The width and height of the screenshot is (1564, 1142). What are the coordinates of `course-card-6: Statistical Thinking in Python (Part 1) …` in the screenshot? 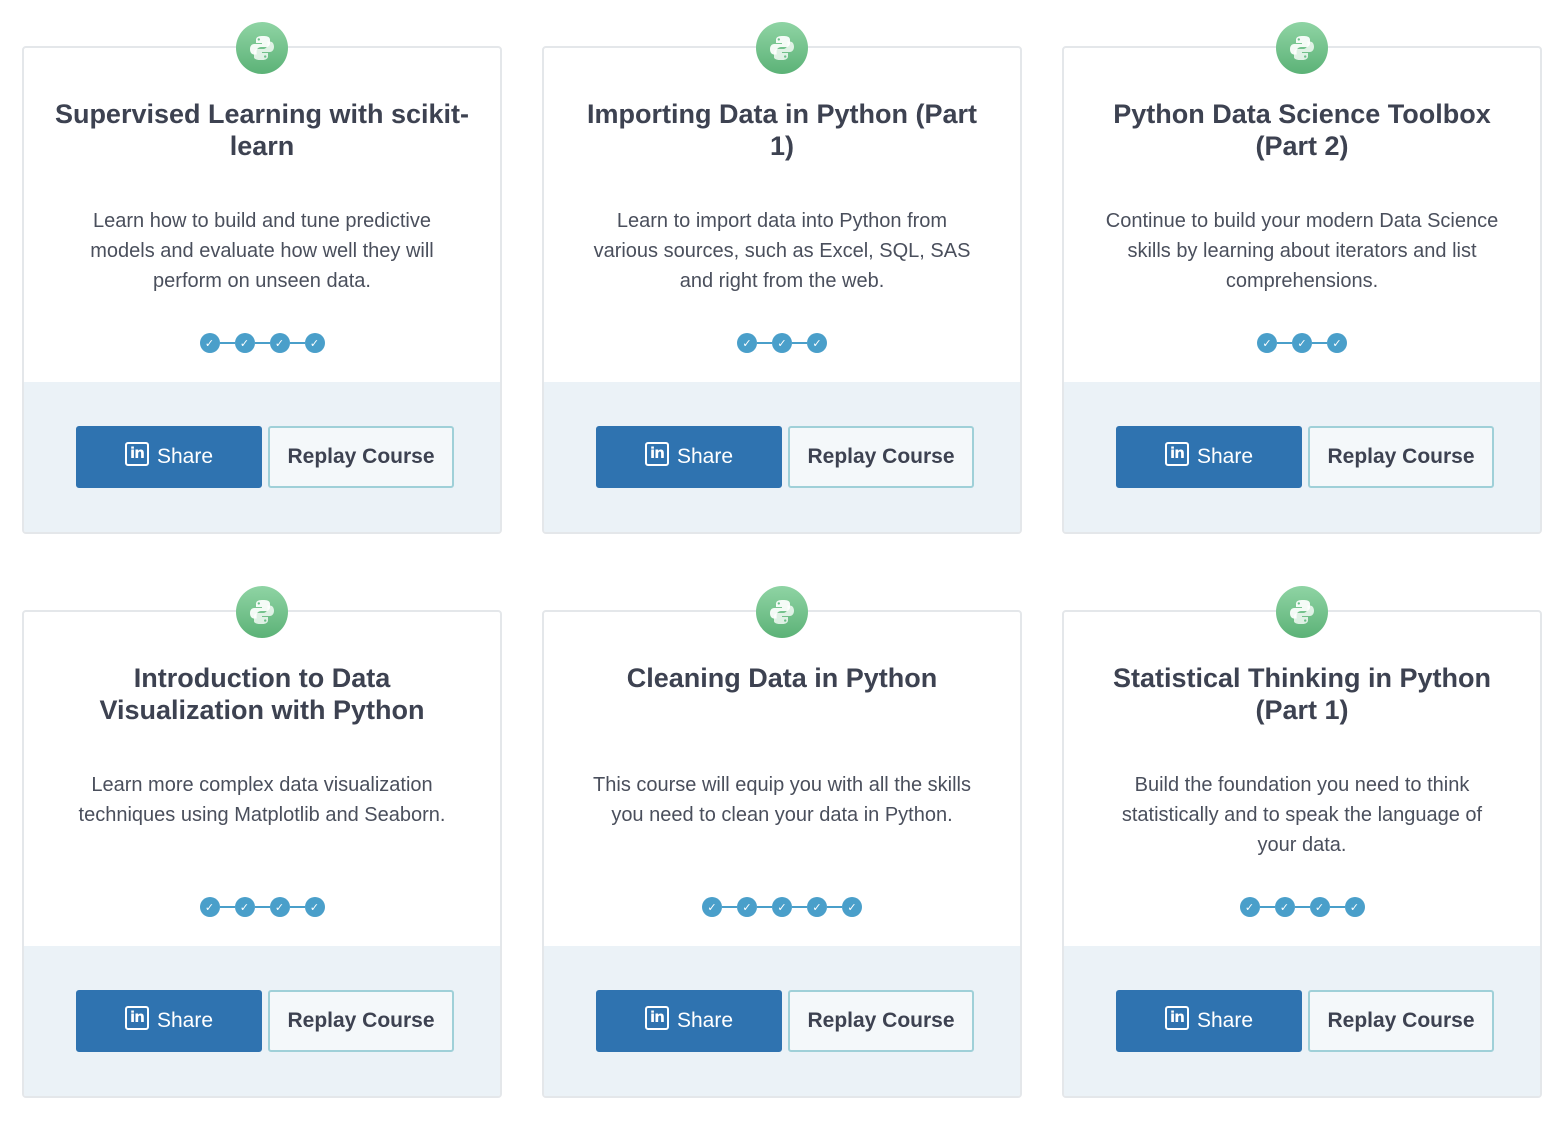 It's located at (1302, 842).